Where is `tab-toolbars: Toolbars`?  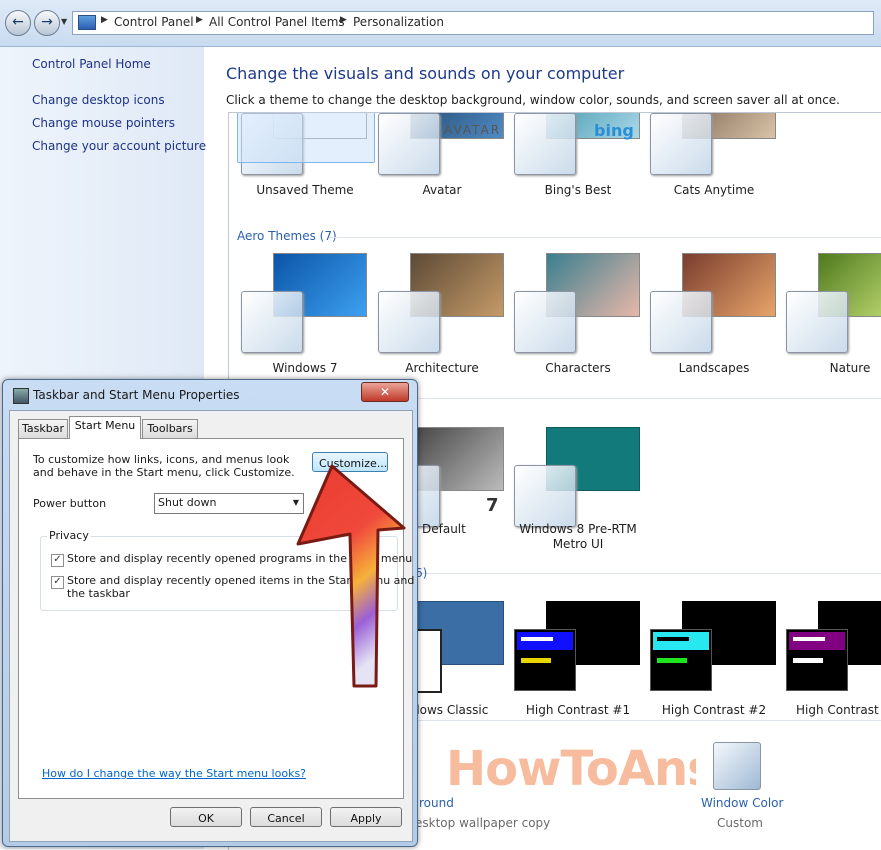
tab-toolbars: Toolbars is located at coordinates (170, 428).